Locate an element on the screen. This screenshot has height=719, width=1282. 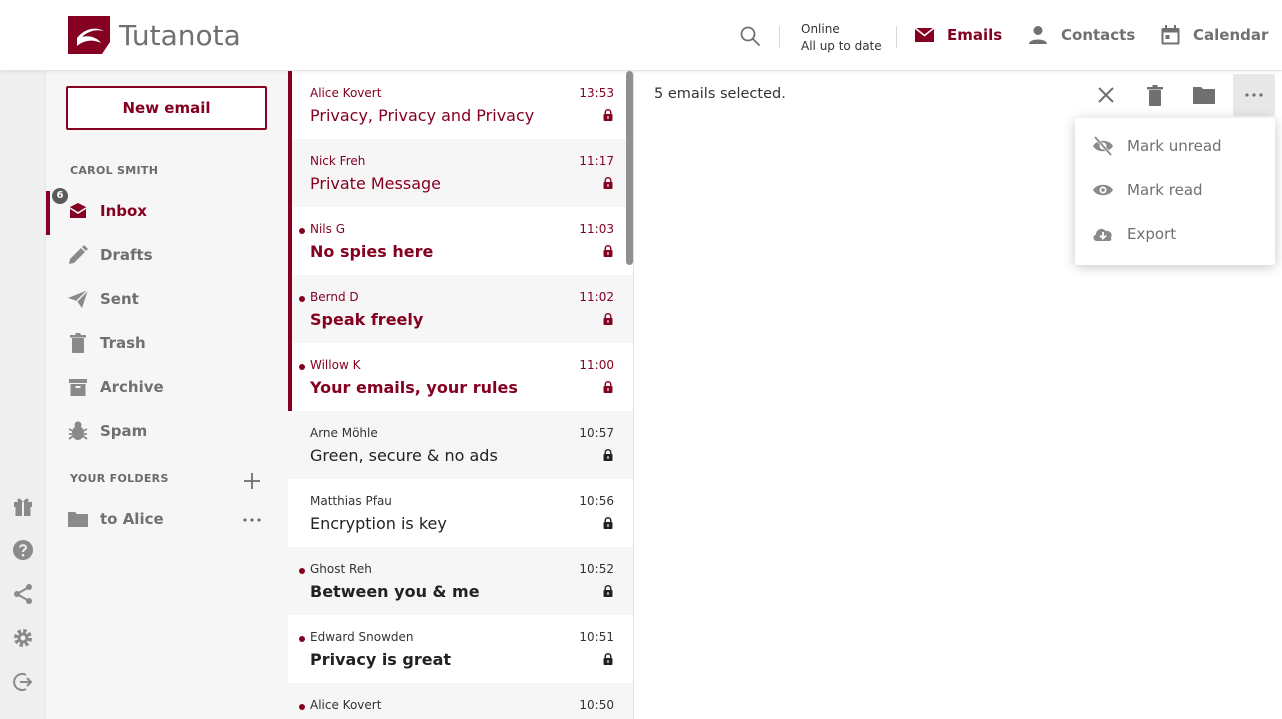
envelope-icon is located at coordinates (924, 35).